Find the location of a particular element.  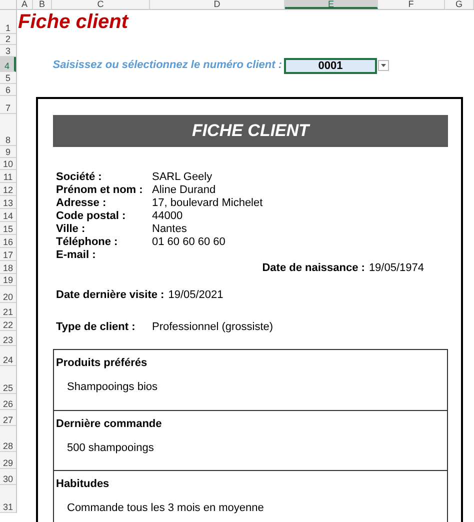

prompt-label: Saisissez ou sélectionnez le numéro client : is located at coordinates (167, 66).